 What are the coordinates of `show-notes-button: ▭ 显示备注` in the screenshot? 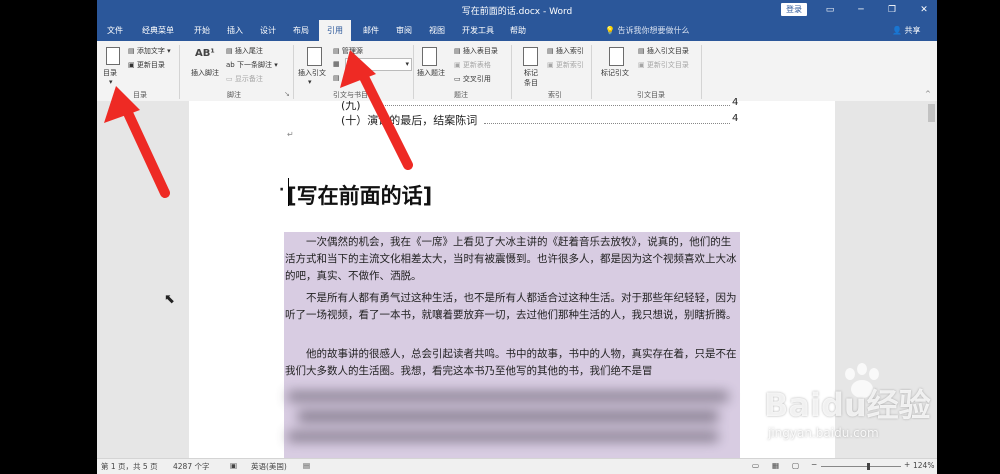 It's located at (244, 79).